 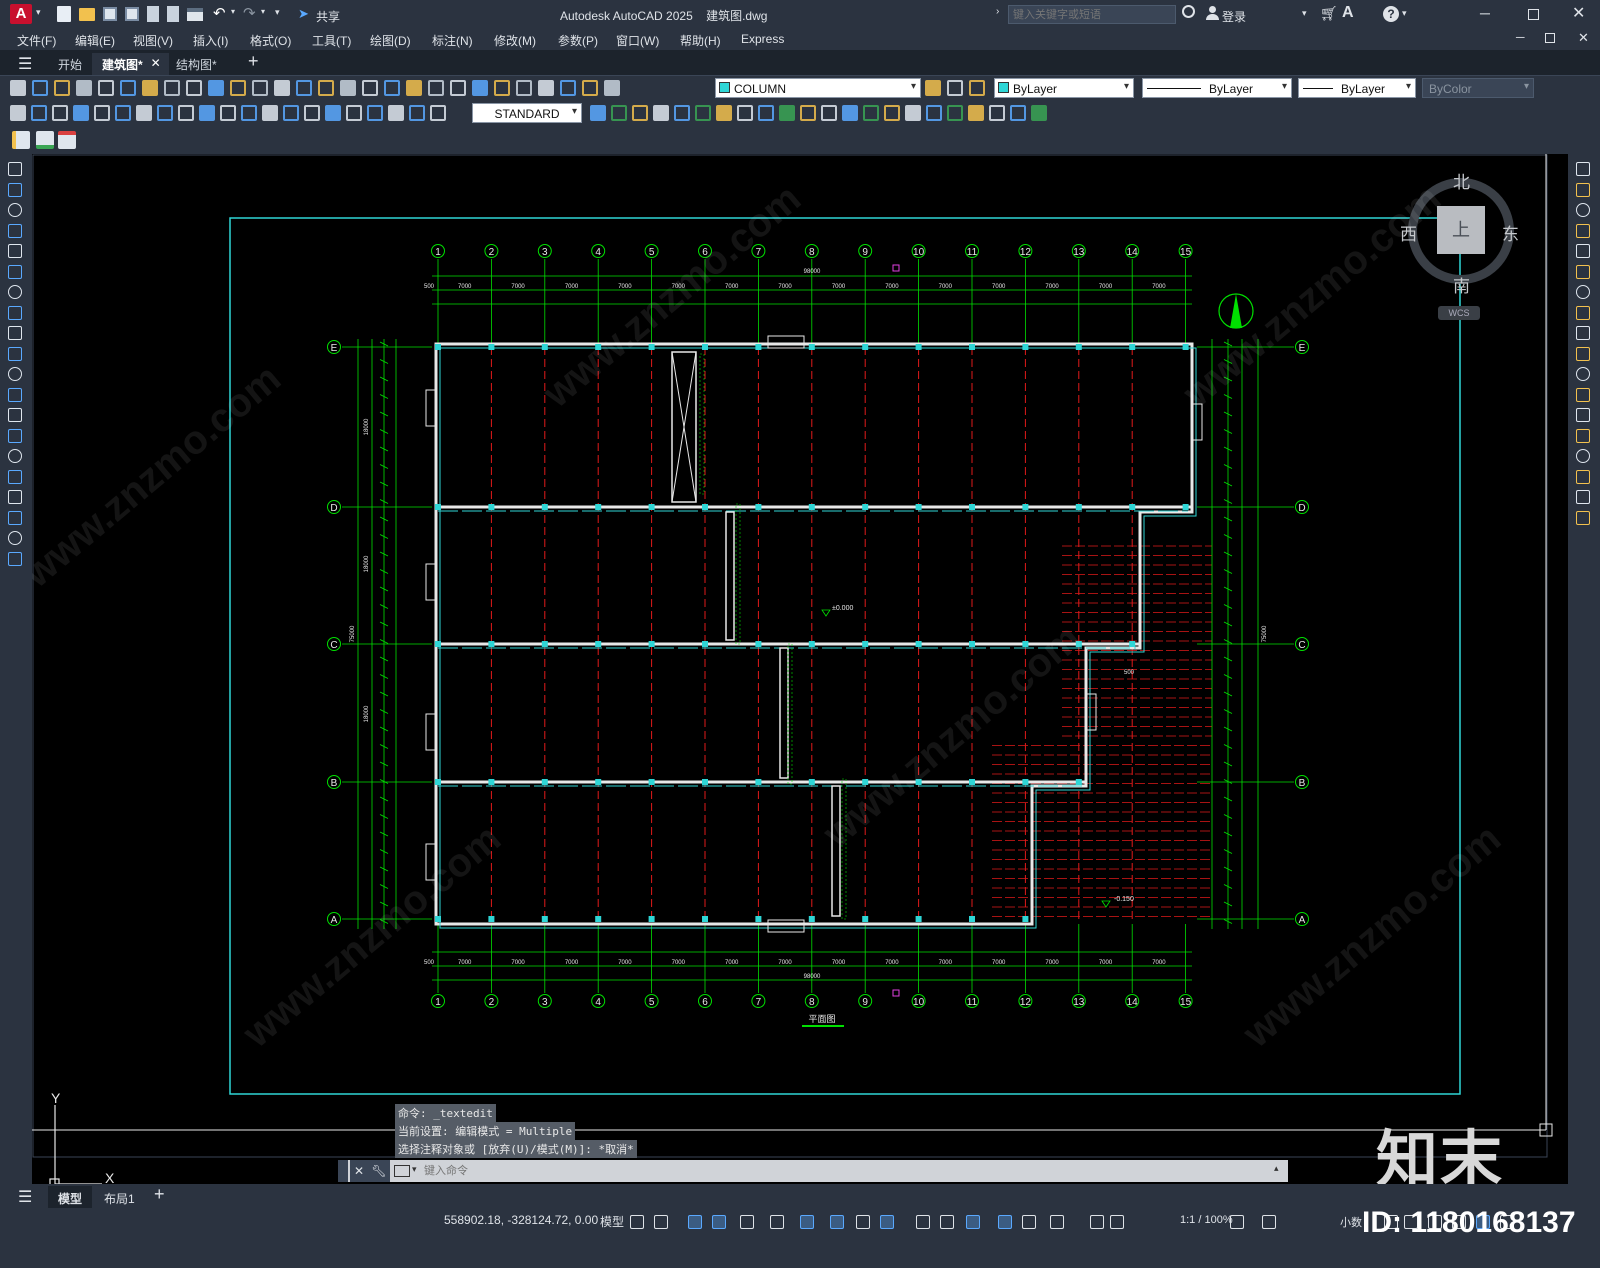 What do you see at coordinates (1461, 284) in the screenshot?
I see `viewcube-south: 南` at bounding box center [1461, 284].